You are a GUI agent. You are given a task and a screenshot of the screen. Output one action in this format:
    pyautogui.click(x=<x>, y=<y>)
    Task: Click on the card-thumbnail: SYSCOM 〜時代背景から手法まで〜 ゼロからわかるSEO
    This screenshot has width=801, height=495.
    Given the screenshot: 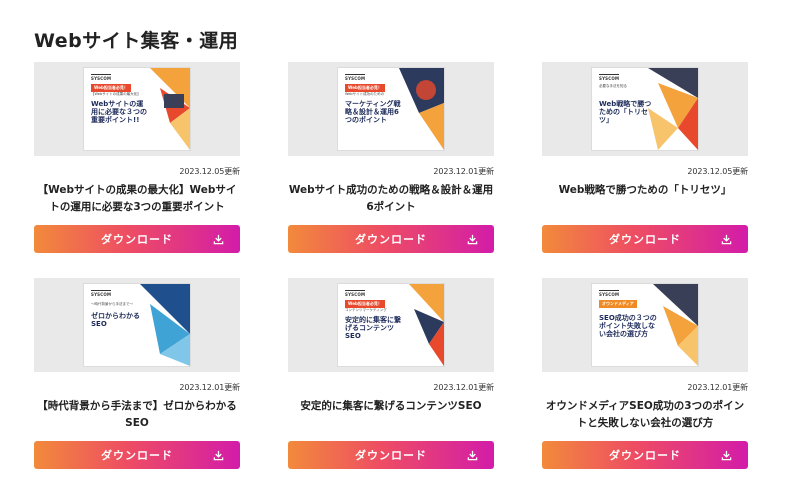 What is the action you would take?
    pyautogui.click(x=137, y=325)
    